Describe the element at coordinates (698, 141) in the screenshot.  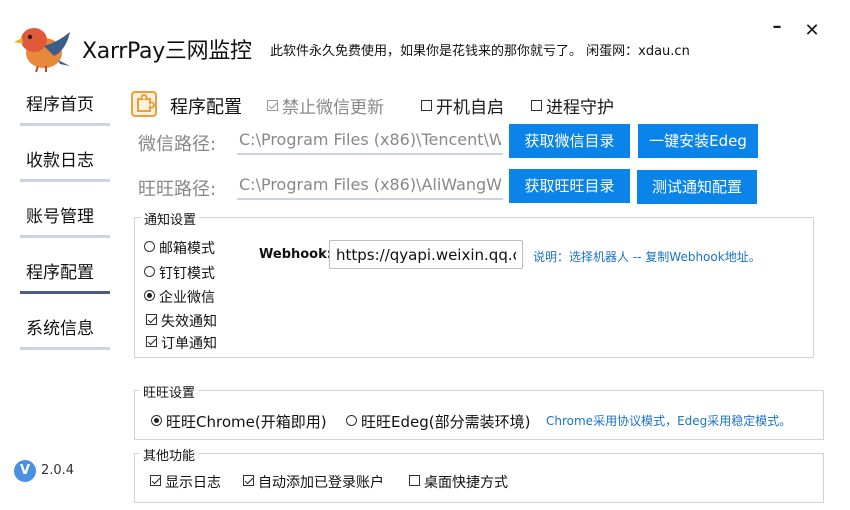
I see `install-edeg-button: 一键安装Edeg` at that location.